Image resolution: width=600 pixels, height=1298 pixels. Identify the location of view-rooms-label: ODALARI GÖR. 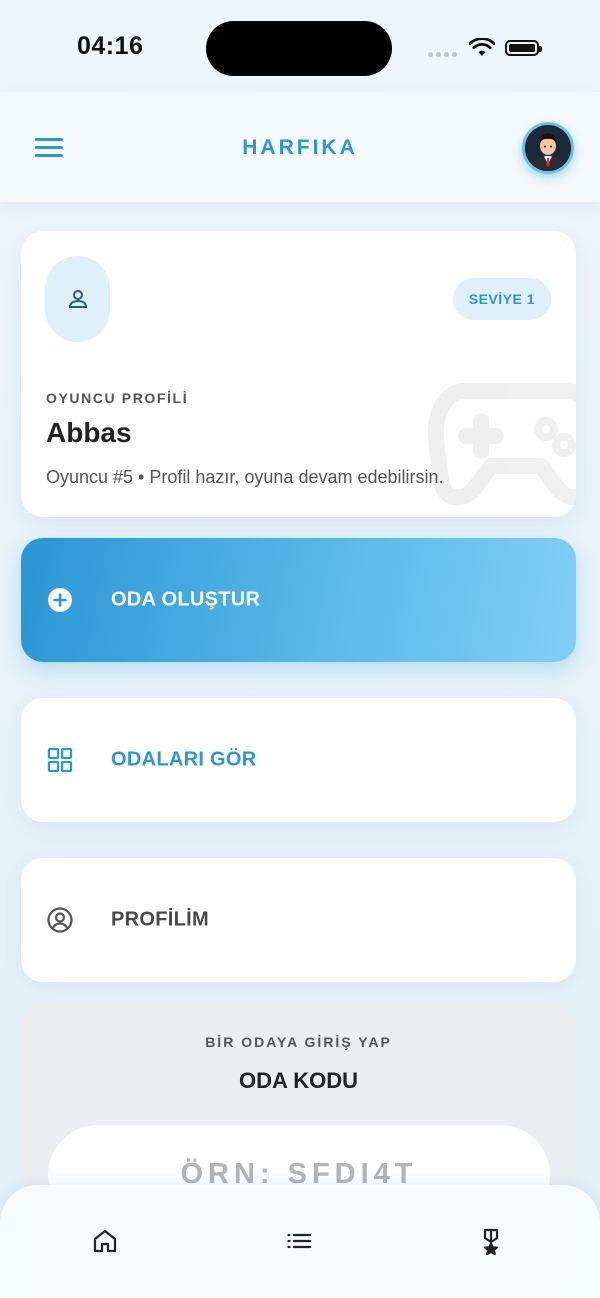
(184, 759).